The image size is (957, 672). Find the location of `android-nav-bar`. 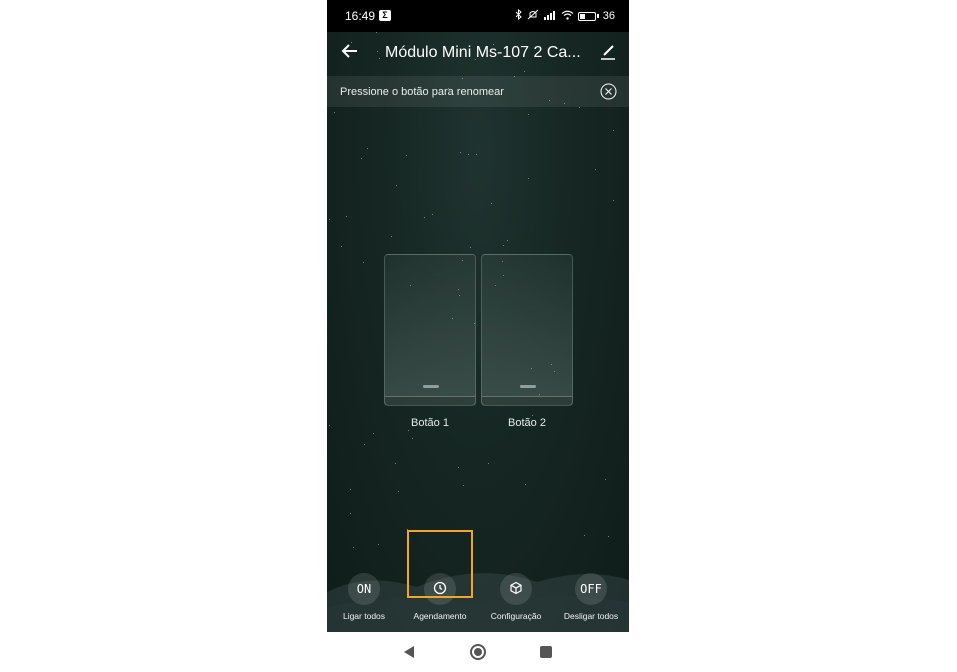

android-nav-bar is located at coordinates (478, 652).